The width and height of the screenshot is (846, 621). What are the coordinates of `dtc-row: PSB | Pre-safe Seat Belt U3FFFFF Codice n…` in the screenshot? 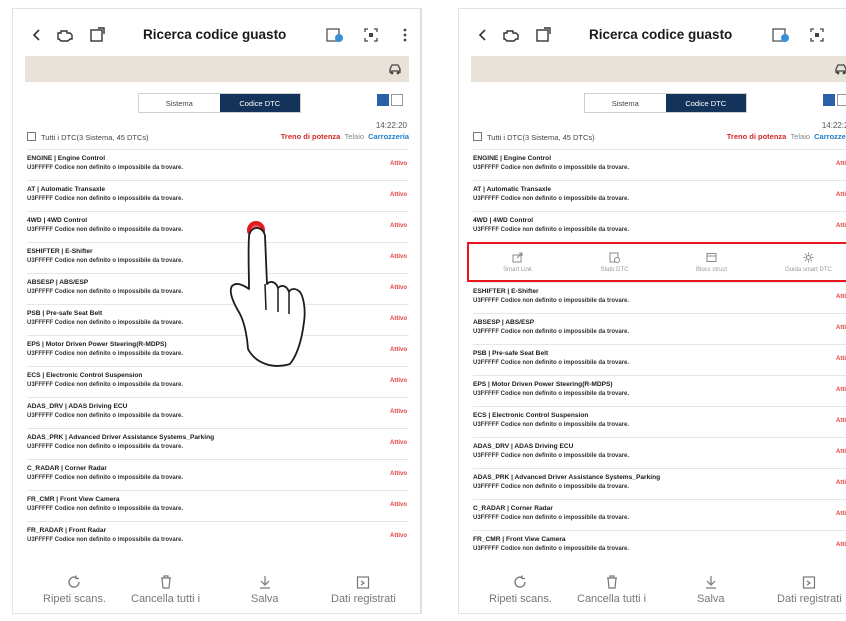 It's located at (659, 359).